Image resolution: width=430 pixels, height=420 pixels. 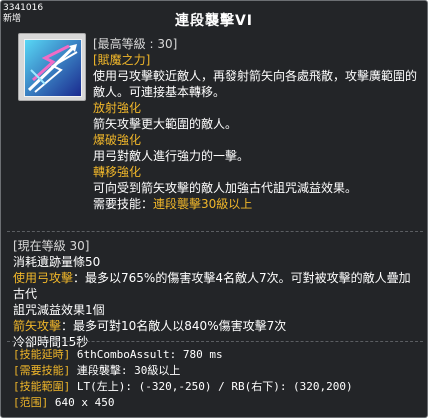 What do you see at coordinates (125, 370) in the screenshot?
I see `req-value: 連段襲擊: 30級以上` at bounding box center [125, 370].